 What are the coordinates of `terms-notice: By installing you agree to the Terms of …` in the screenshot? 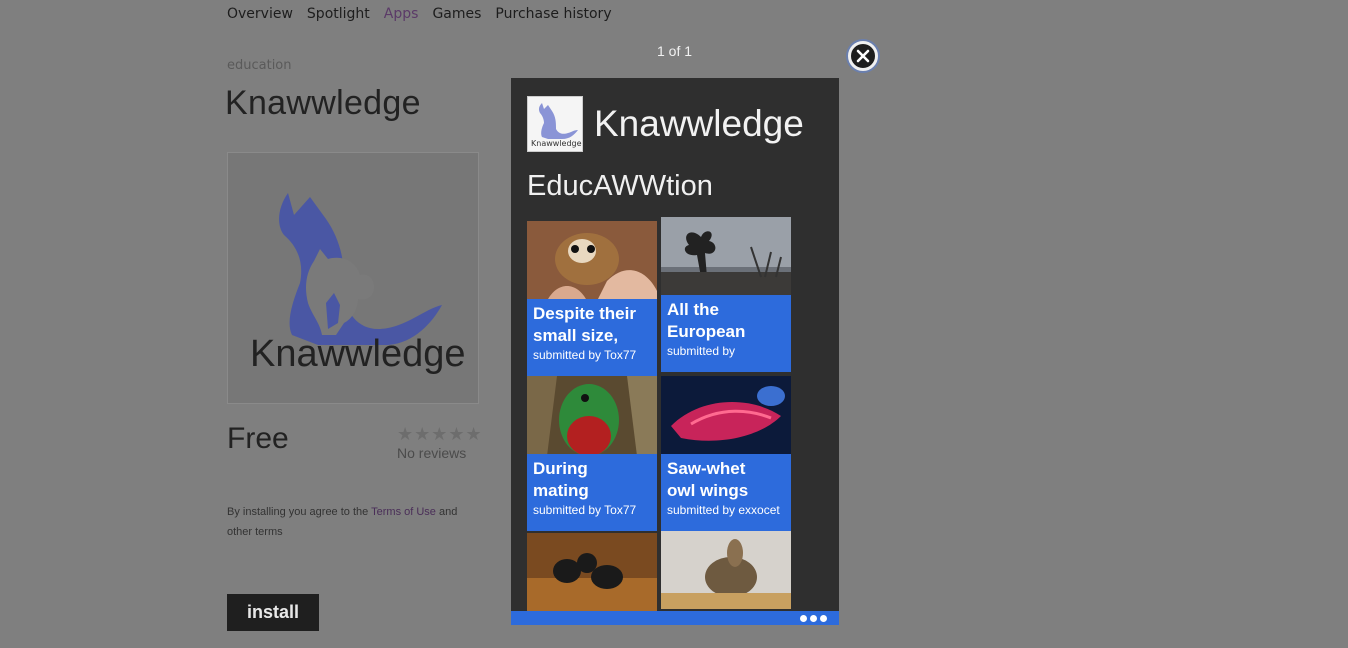 It's located at (352, 522).